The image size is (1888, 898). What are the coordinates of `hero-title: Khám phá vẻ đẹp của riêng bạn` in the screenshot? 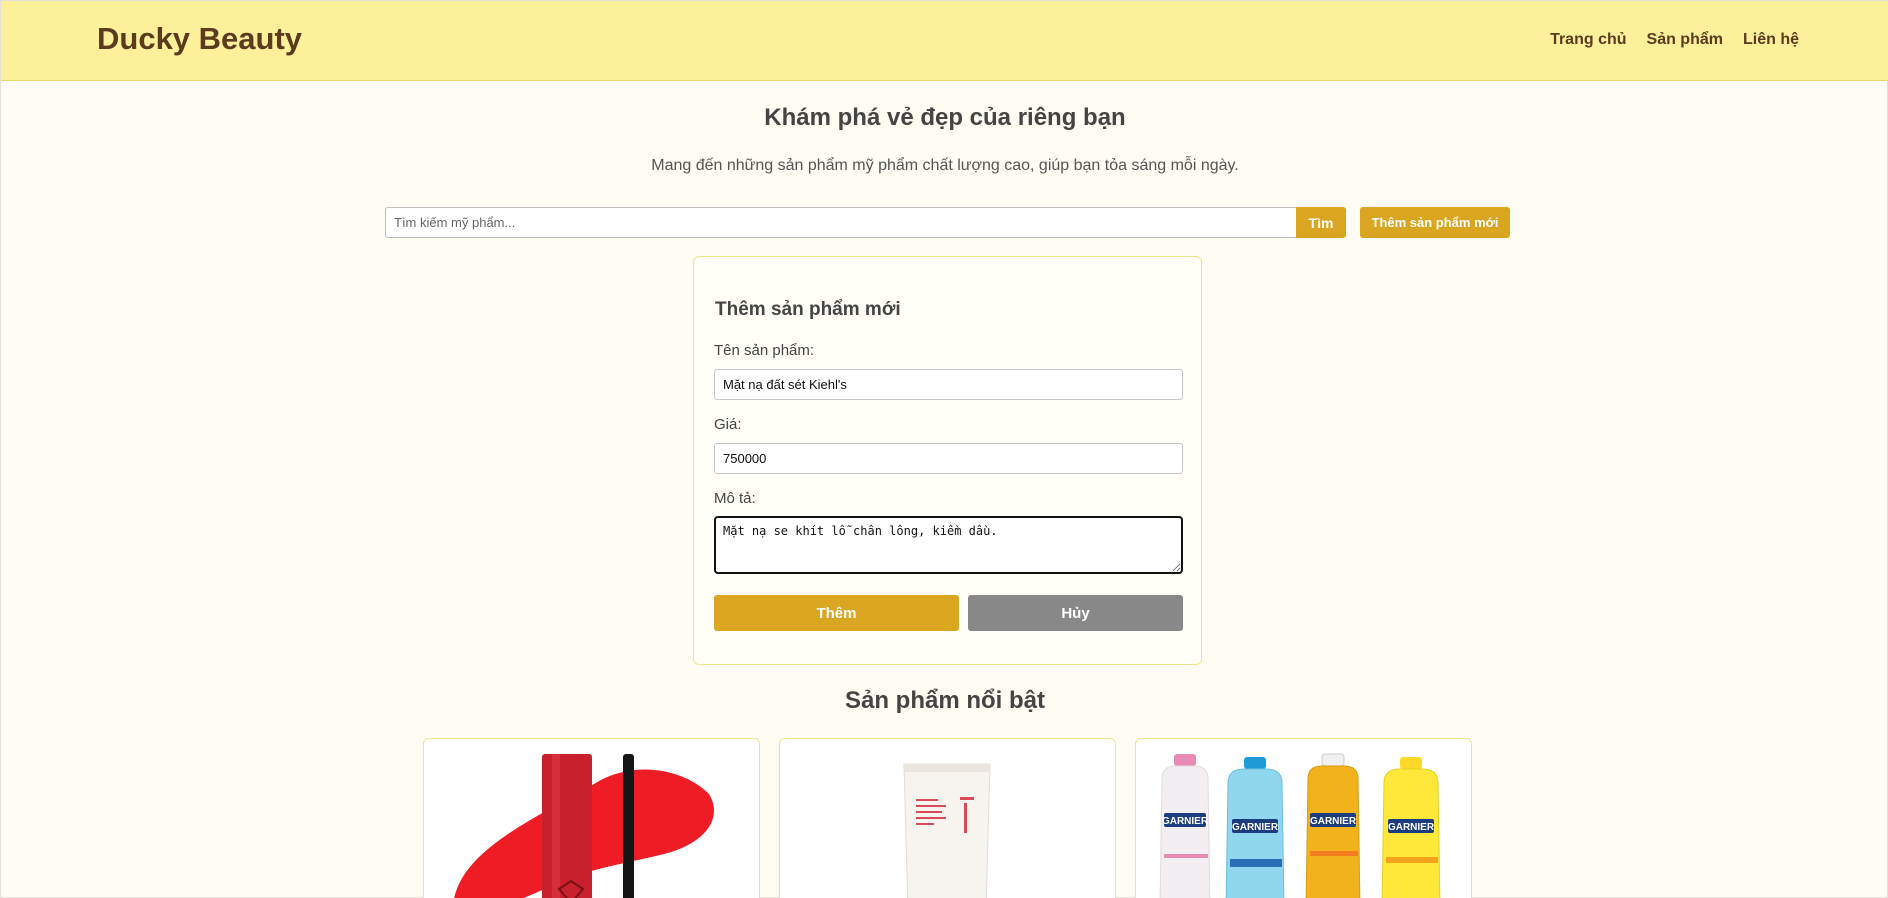 It's located at (945, 117).